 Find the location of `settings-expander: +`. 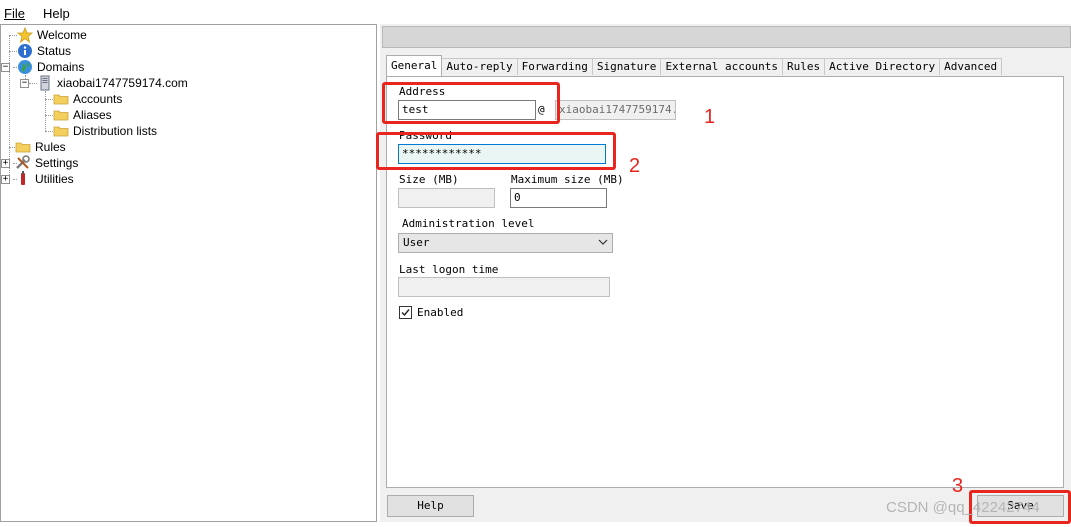

settings-expander: + is located at coordinates (5, 163).